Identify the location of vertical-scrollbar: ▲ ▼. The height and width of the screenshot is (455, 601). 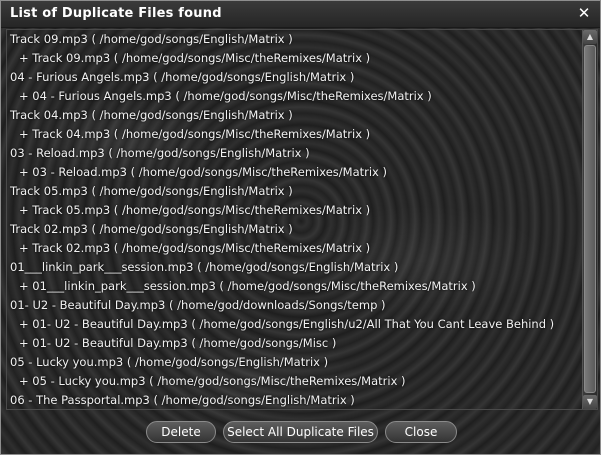
(589, 219).